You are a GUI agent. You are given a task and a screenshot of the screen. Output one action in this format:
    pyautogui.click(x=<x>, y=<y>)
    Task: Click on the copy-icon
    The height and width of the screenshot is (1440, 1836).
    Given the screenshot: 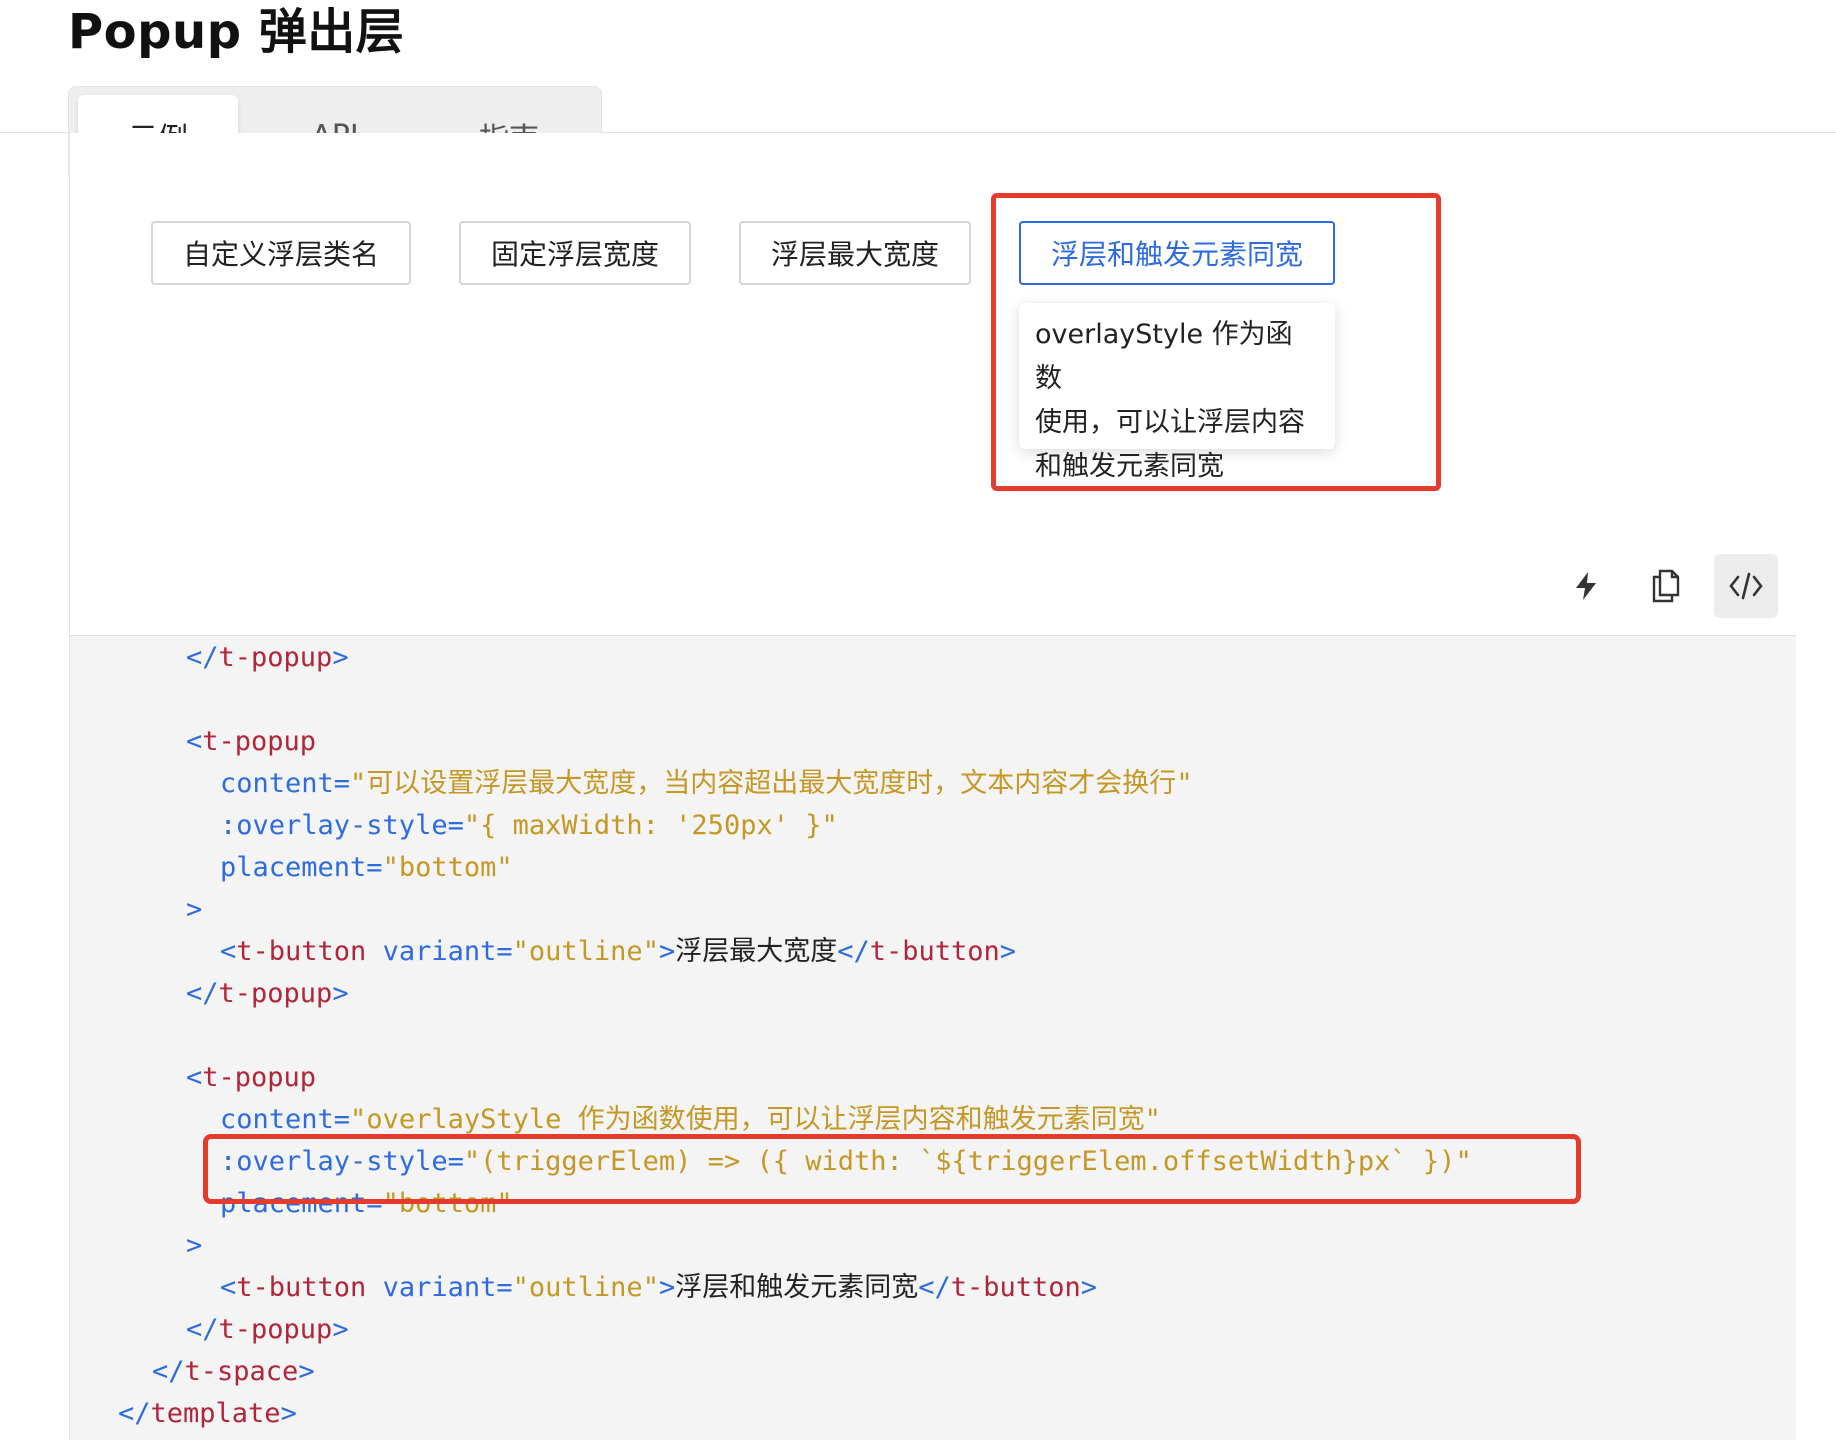 What is the action you would take?
    pyautogui.click(x=1666, y=586)
    